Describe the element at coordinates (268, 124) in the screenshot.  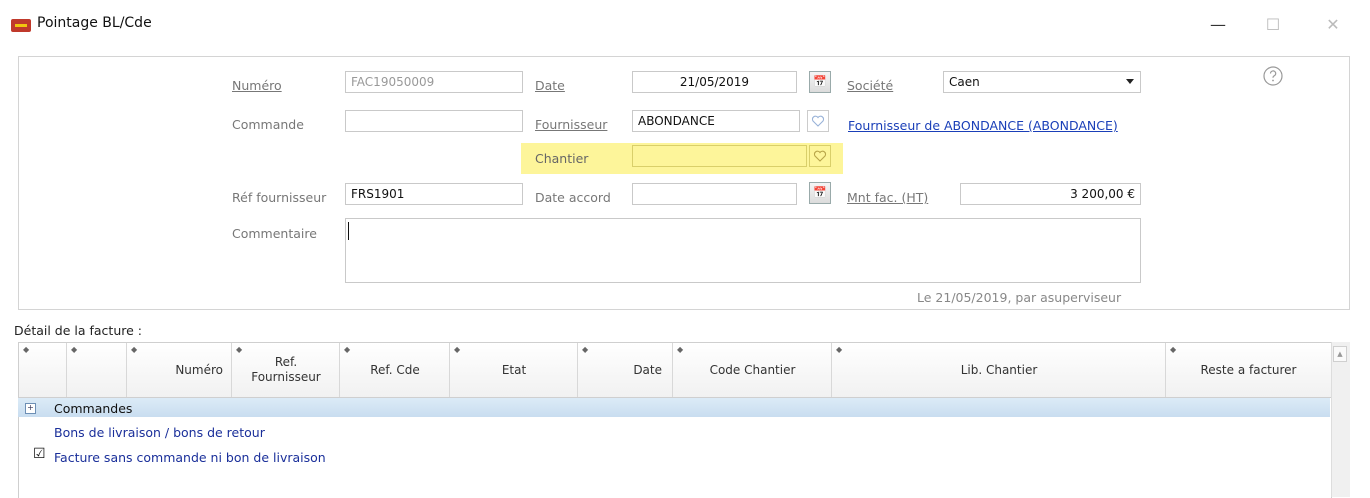
I see `commande-label: Commande` at that location.